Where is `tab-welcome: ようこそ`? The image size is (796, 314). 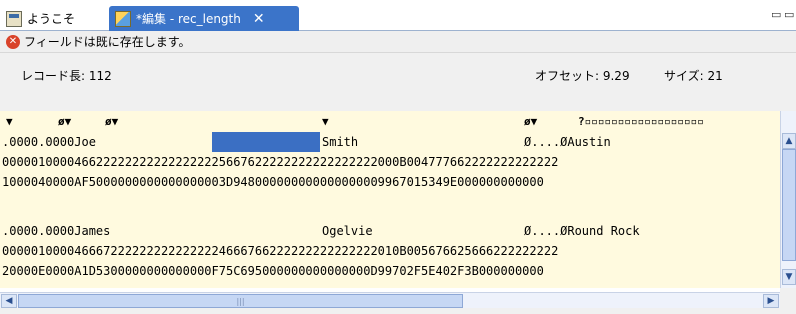 tab-welcome: ようこそ is located at coordinates (55, 18).